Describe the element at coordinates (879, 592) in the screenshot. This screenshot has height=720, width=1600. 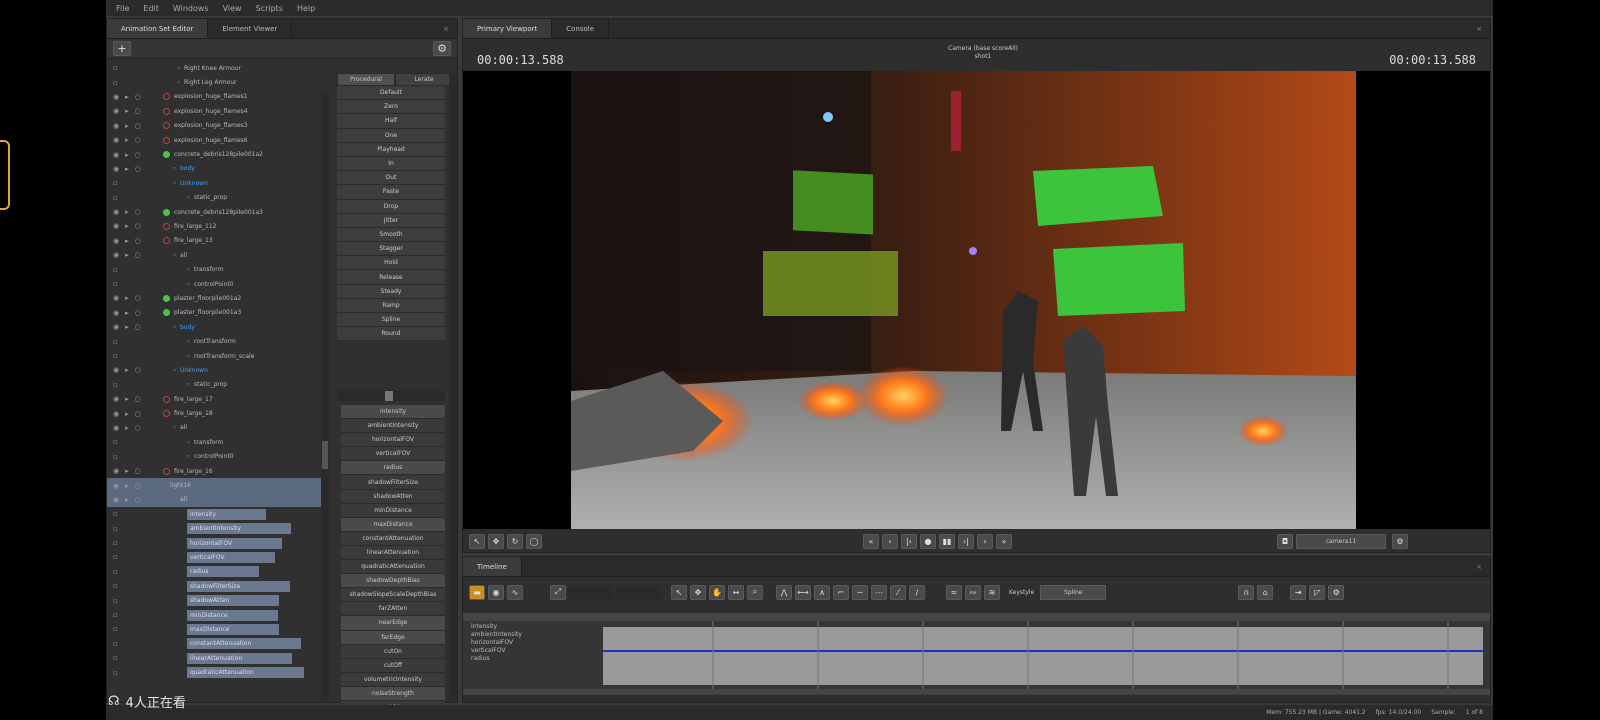
I see `curve-flat-icon: ⋯` at that location.